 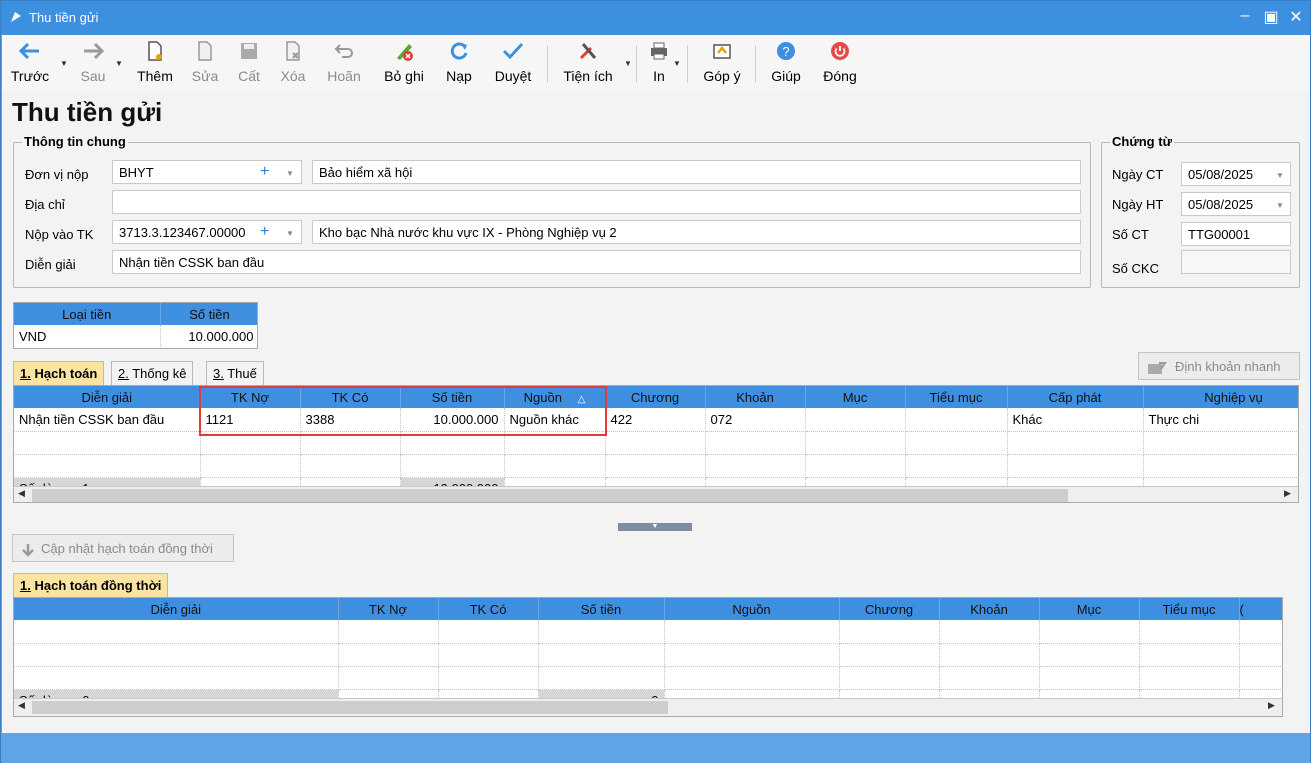 I want to click on voucher-date-field: 05/08/2025, so click(x=1236, y=174).